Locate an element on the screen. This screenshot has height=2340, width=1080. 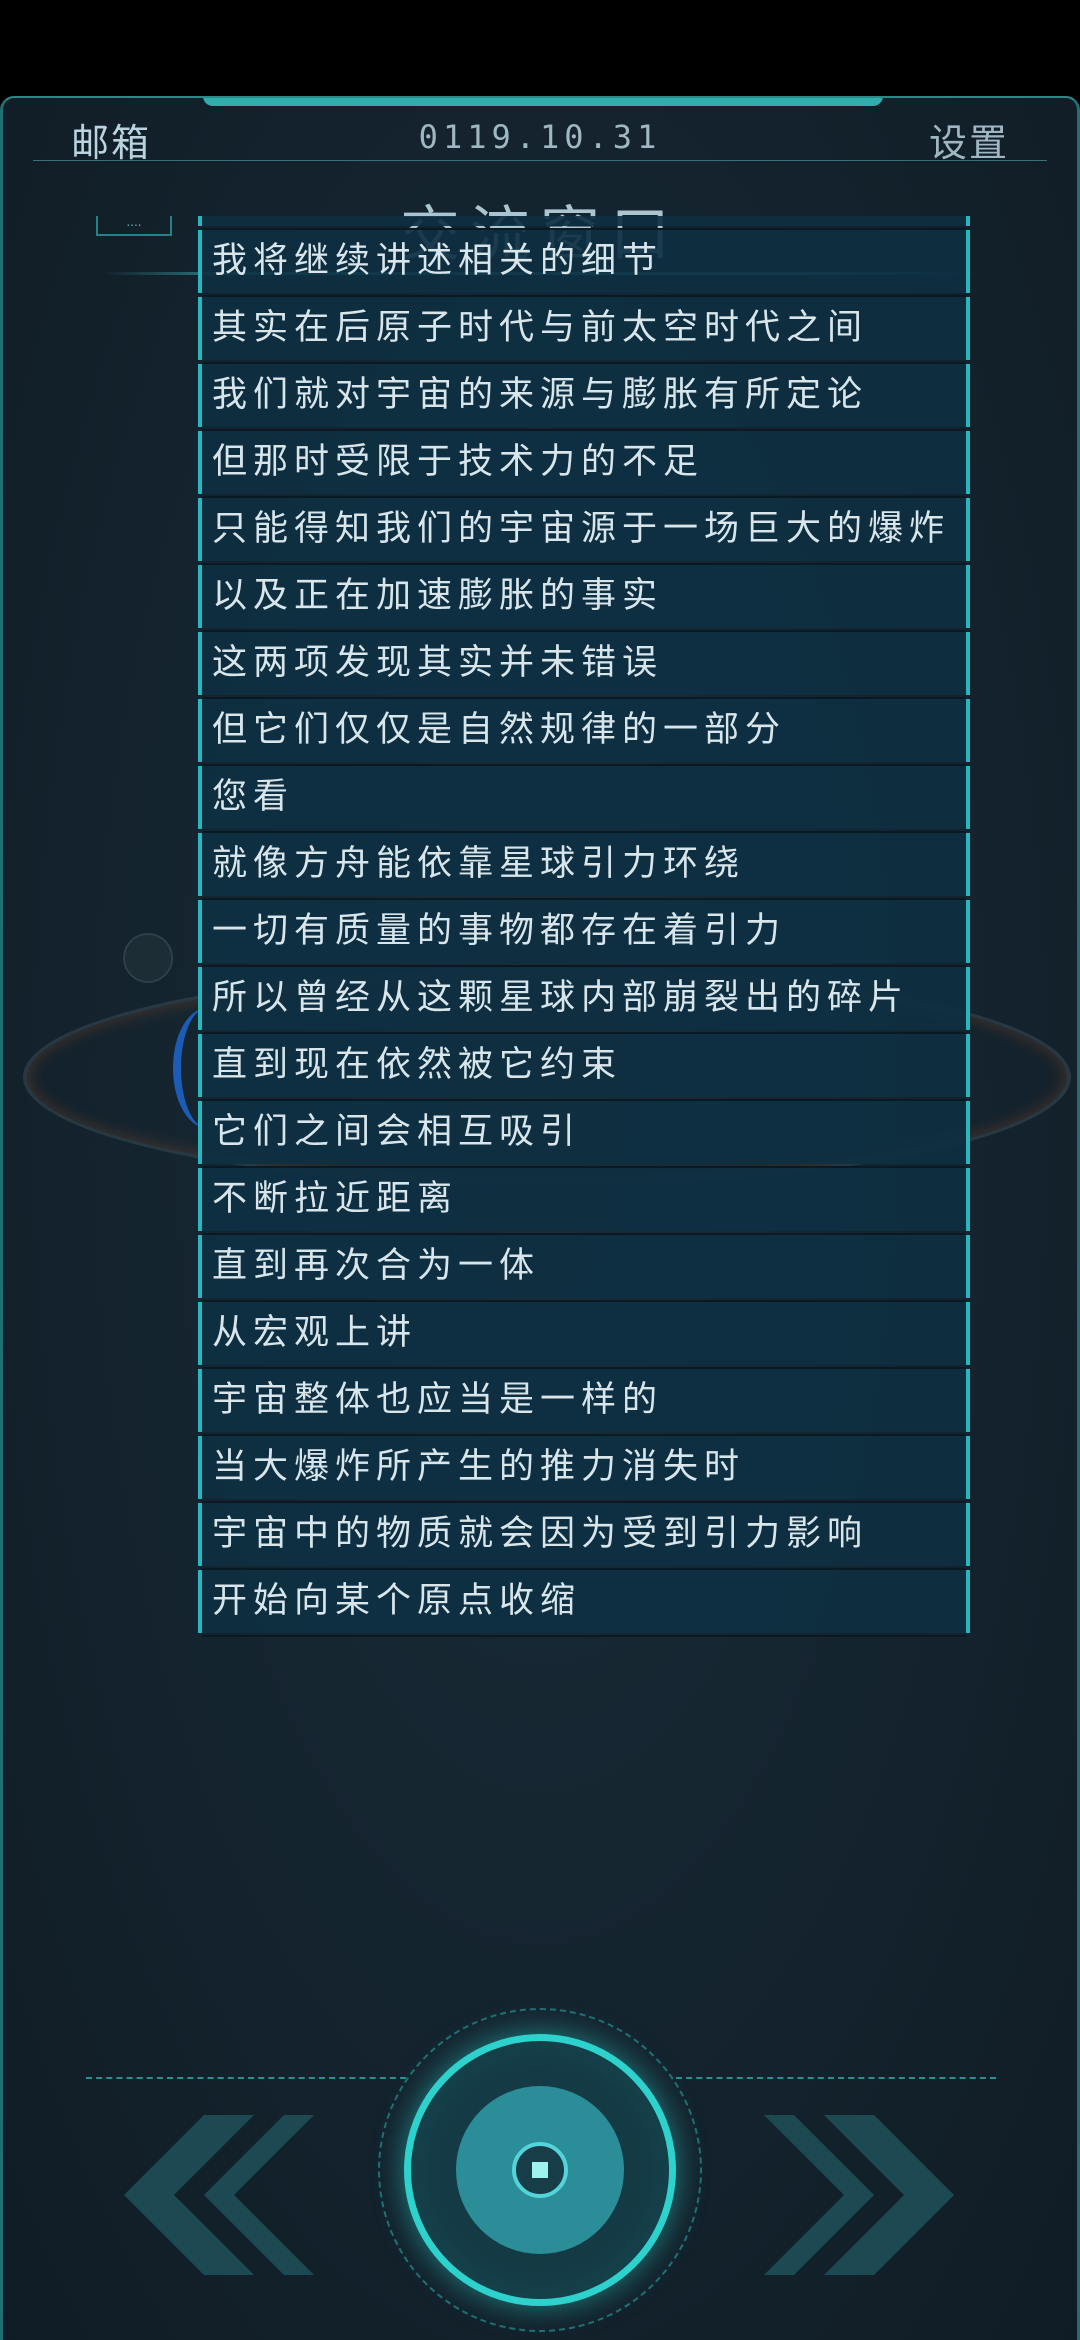
message-item: 当大爆炸所产生的推力消失时 is located at coordinates (584, 1469).